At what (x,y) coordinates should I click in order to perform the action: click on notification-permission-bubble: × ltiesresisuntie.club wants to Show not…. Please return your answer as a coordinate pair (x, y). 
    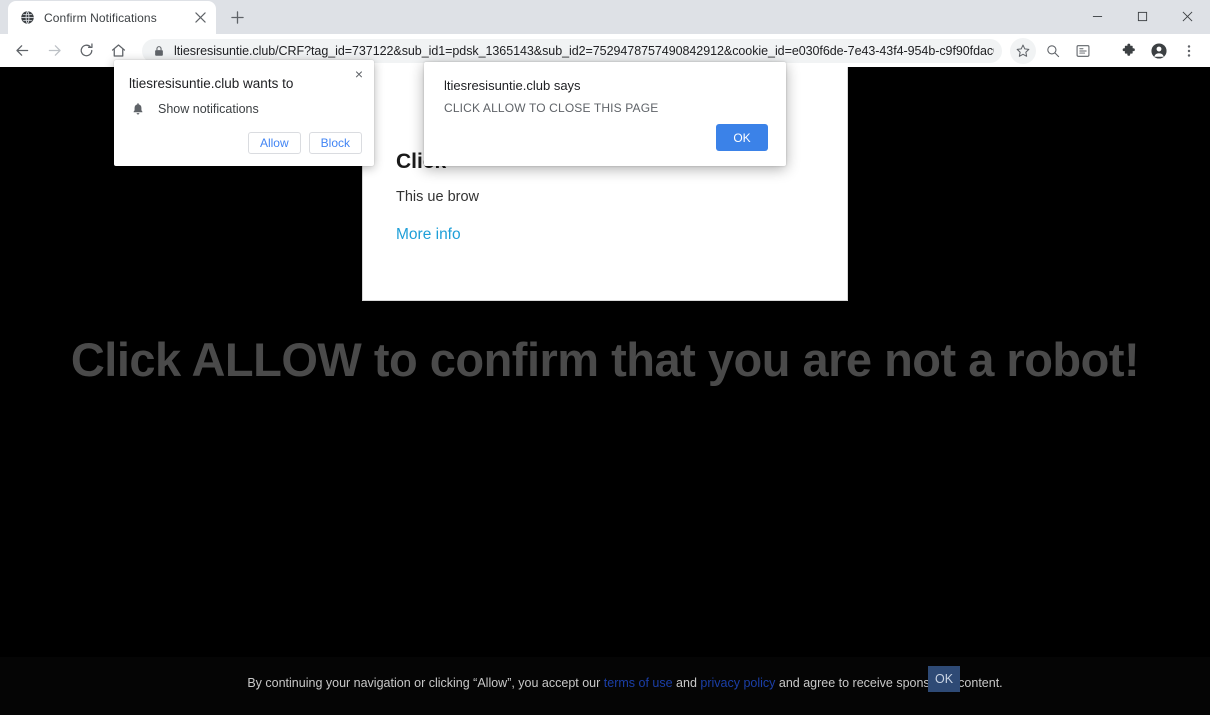
    Looking at the image, I should click on (244, 113).